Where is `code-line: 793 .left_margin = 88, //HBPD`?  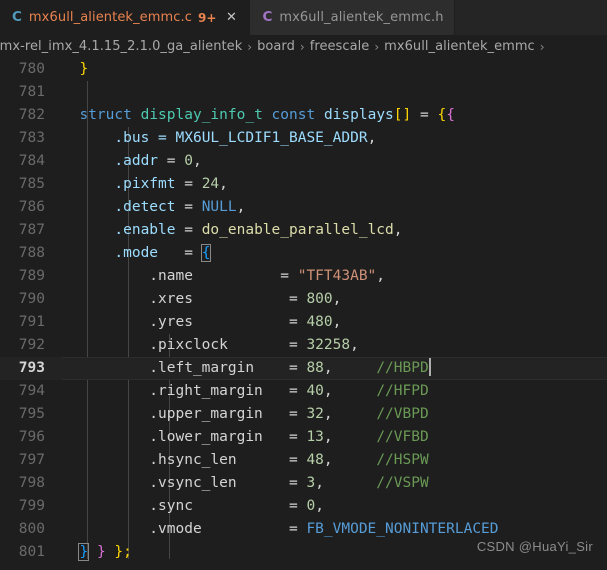
code-line: 793 .left_margin = 88, //HBPD is located at coordinates (303, 368).